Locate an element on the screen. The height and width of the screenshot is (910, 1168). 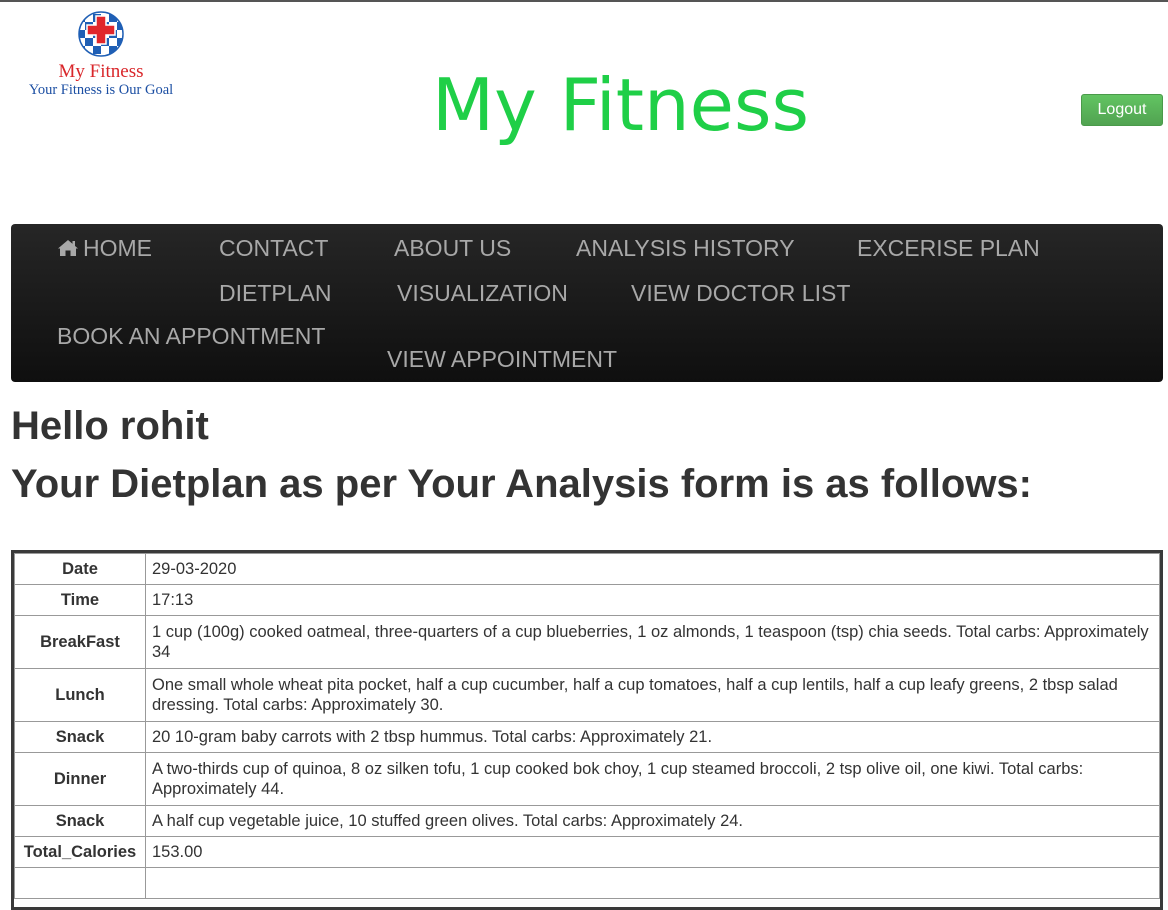
row-label: Lunch is located at coordinates (80, 695).